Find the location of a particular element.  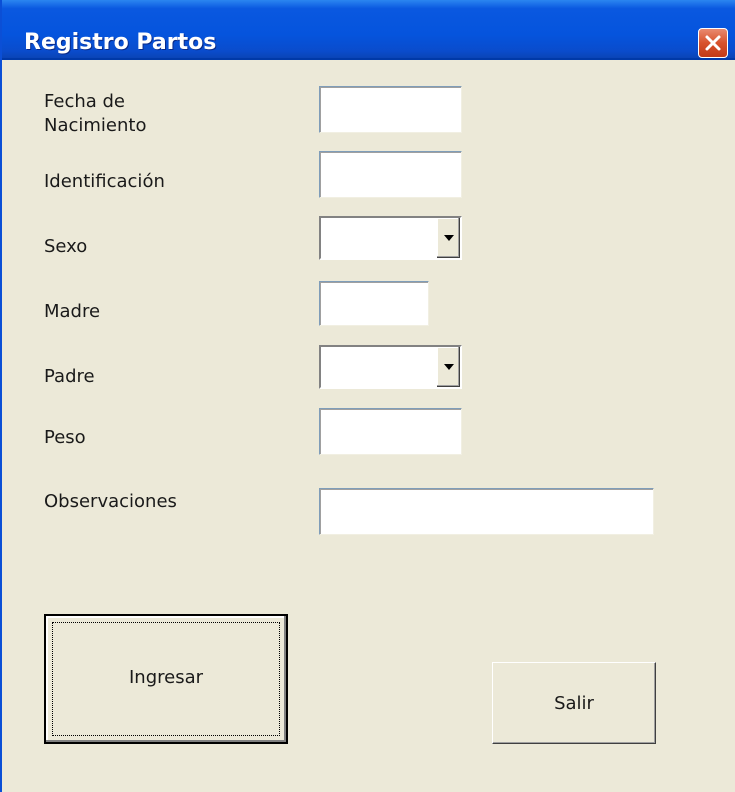

padre-label: Padre is located at coordinates (69, 376).